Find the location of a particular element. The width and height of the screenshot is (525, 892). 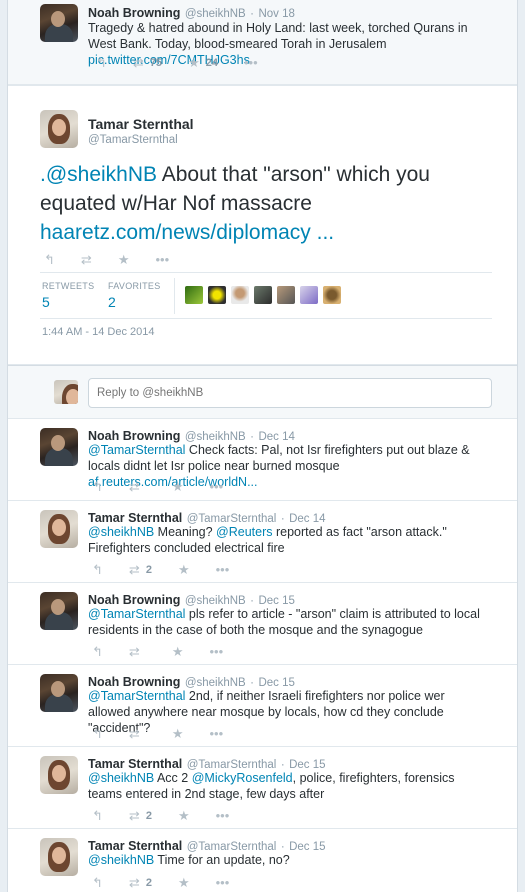

retweet-button: ⇄ 75 is located at coordinates (147, 62).